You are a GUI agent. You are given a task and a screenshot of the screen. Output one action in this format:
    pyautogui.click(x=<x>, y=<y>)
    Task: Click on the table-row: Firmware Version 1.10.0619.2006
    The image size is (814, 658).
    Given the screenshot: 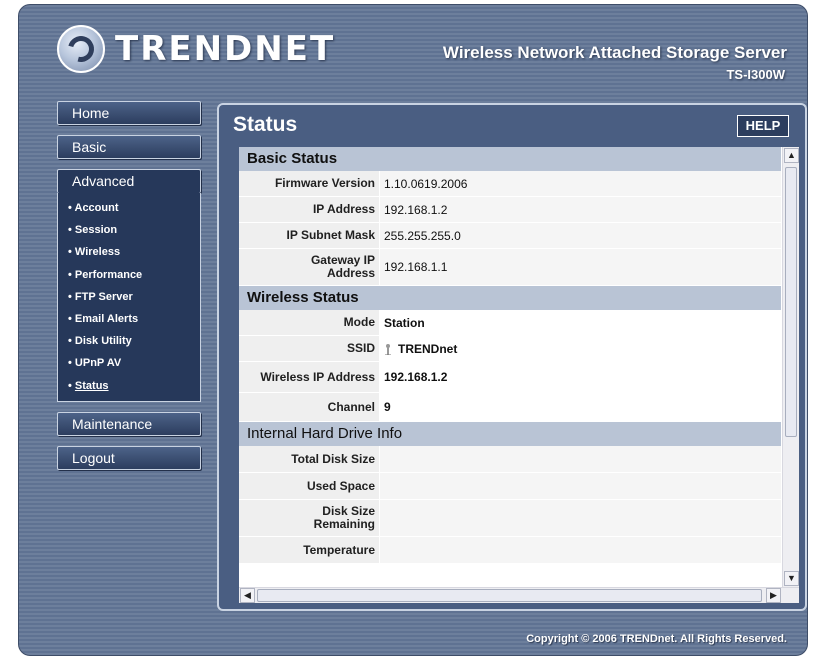 What is the action you would take?
    pyautogui.click(x=510, y=184)
    